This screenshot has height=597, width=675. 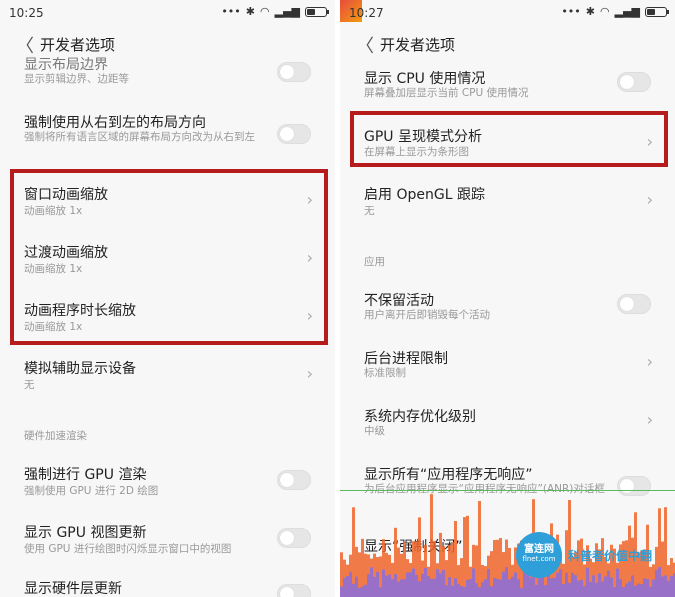 What do you see at coordinates (91, 491) in the screenshot?
I see `setting-subtitle: 强制使用 GPU 进行 2D 绘图` at bounding box center [91, 491].